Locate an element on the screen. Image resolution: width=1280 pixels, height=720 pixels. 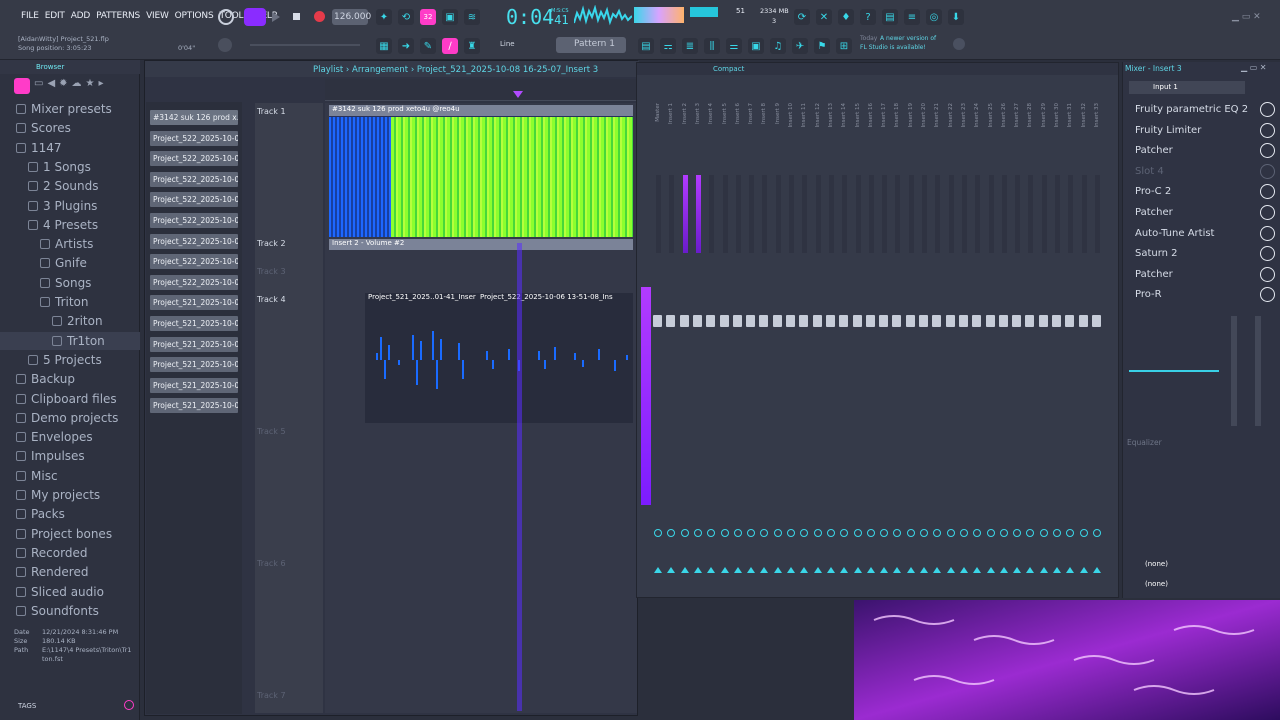
mixer-strip: Insert 4 is located at coordinates (712, 341).